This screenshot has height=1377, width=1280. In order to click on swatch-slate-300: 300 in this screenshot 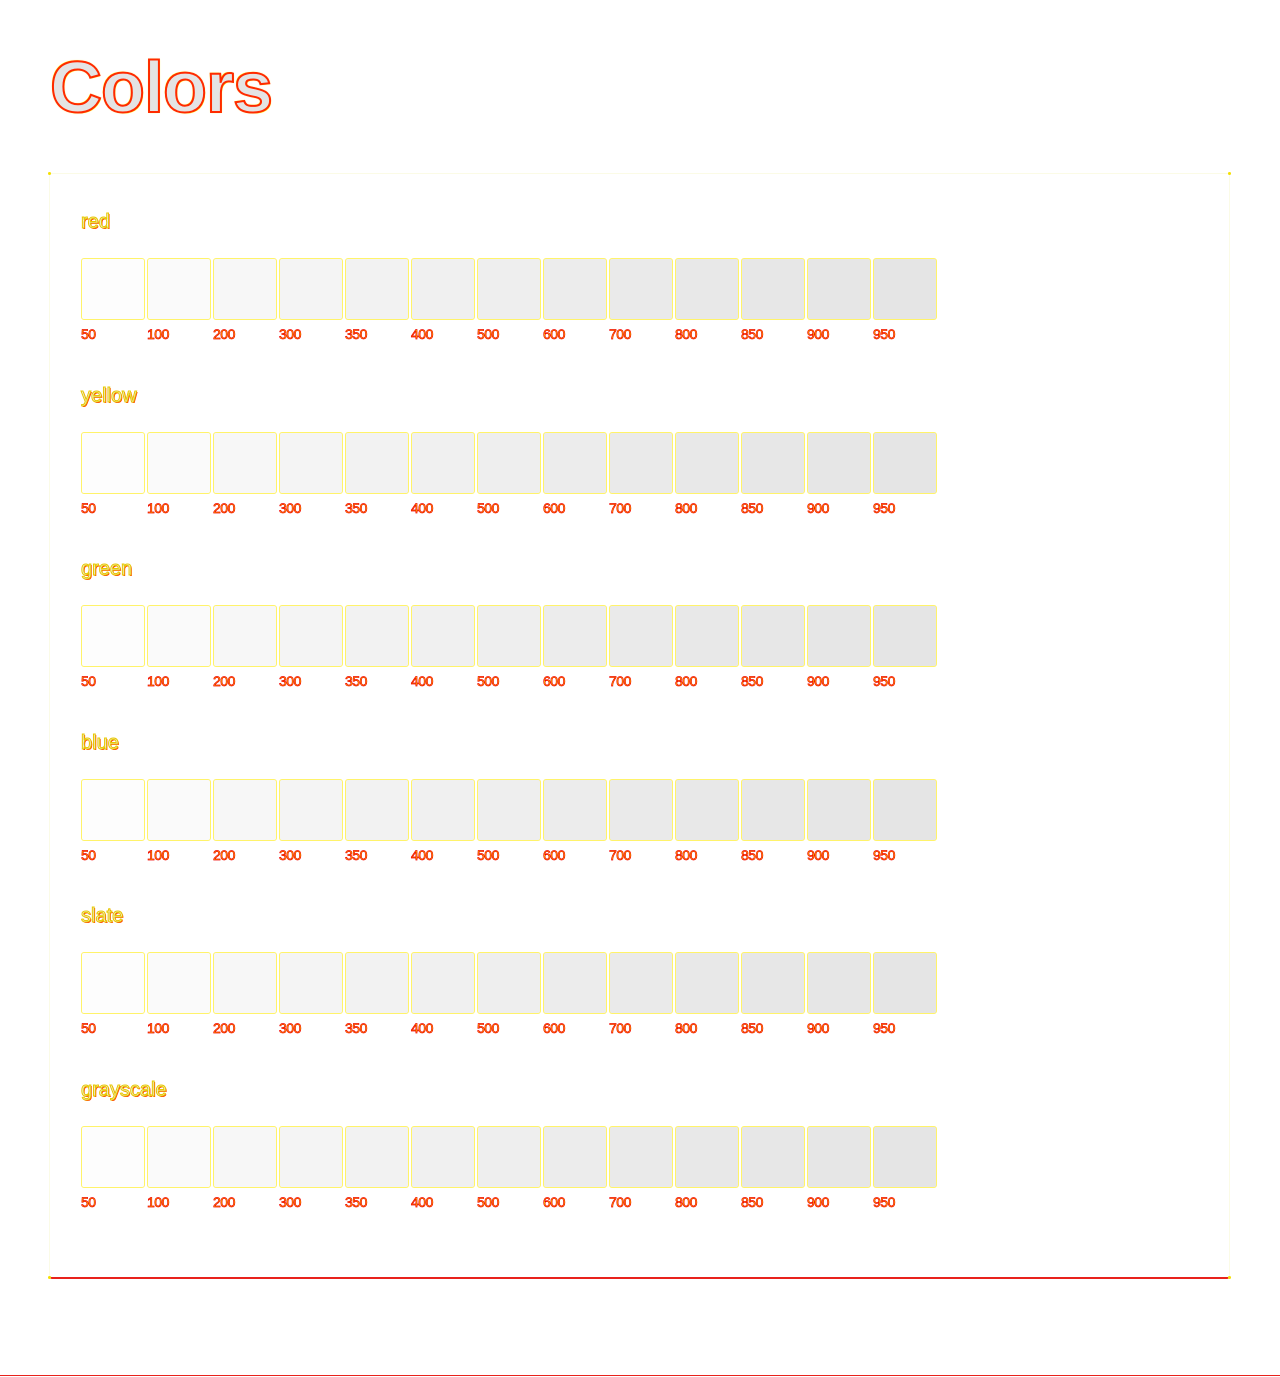, I will do `click(311, 996)`.